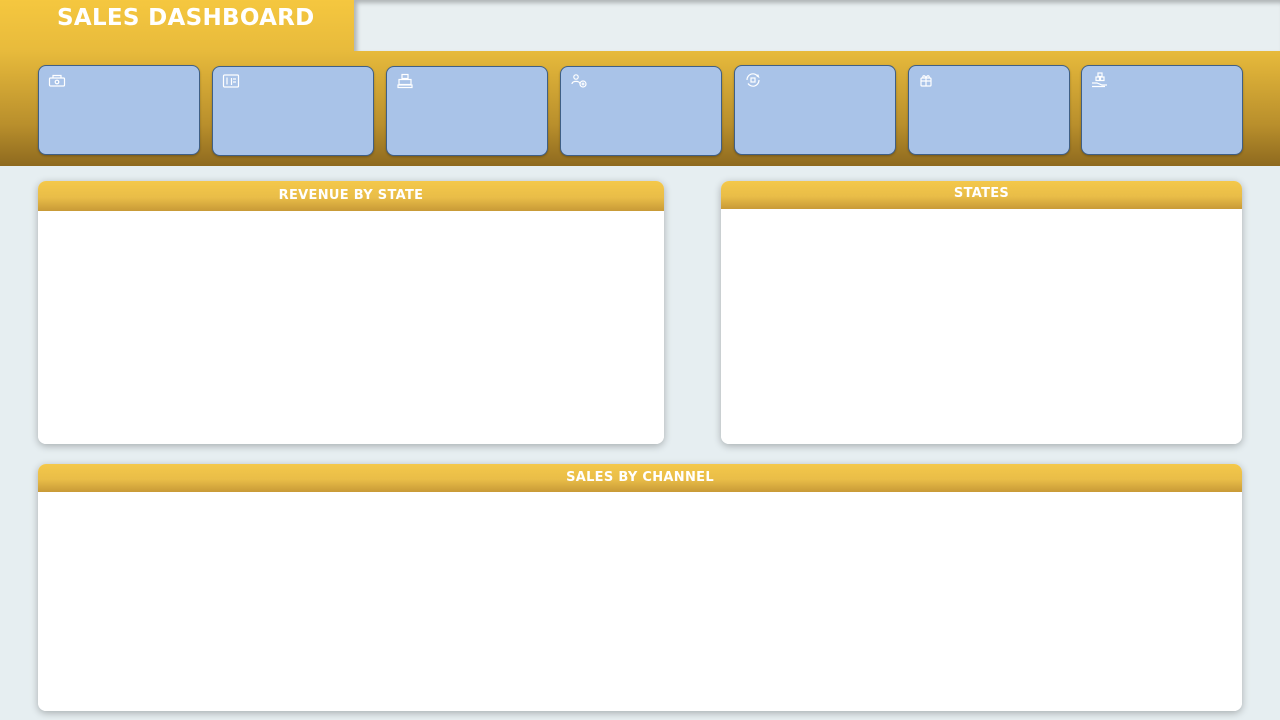 Image resolution: width=1280 pixels, height=720 pixels. What do you see at coordinates (753, 80) in the screenshot?
I see `money-cycle-icon` at bounding box center [753, 80].